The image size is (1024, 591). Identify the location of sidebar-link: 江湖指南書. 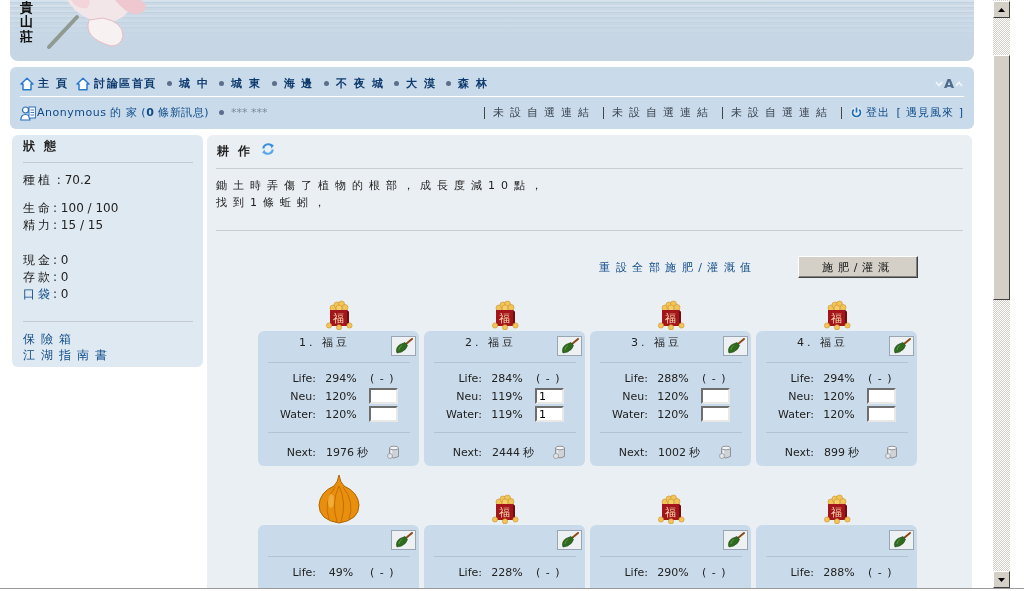
(68, 355).